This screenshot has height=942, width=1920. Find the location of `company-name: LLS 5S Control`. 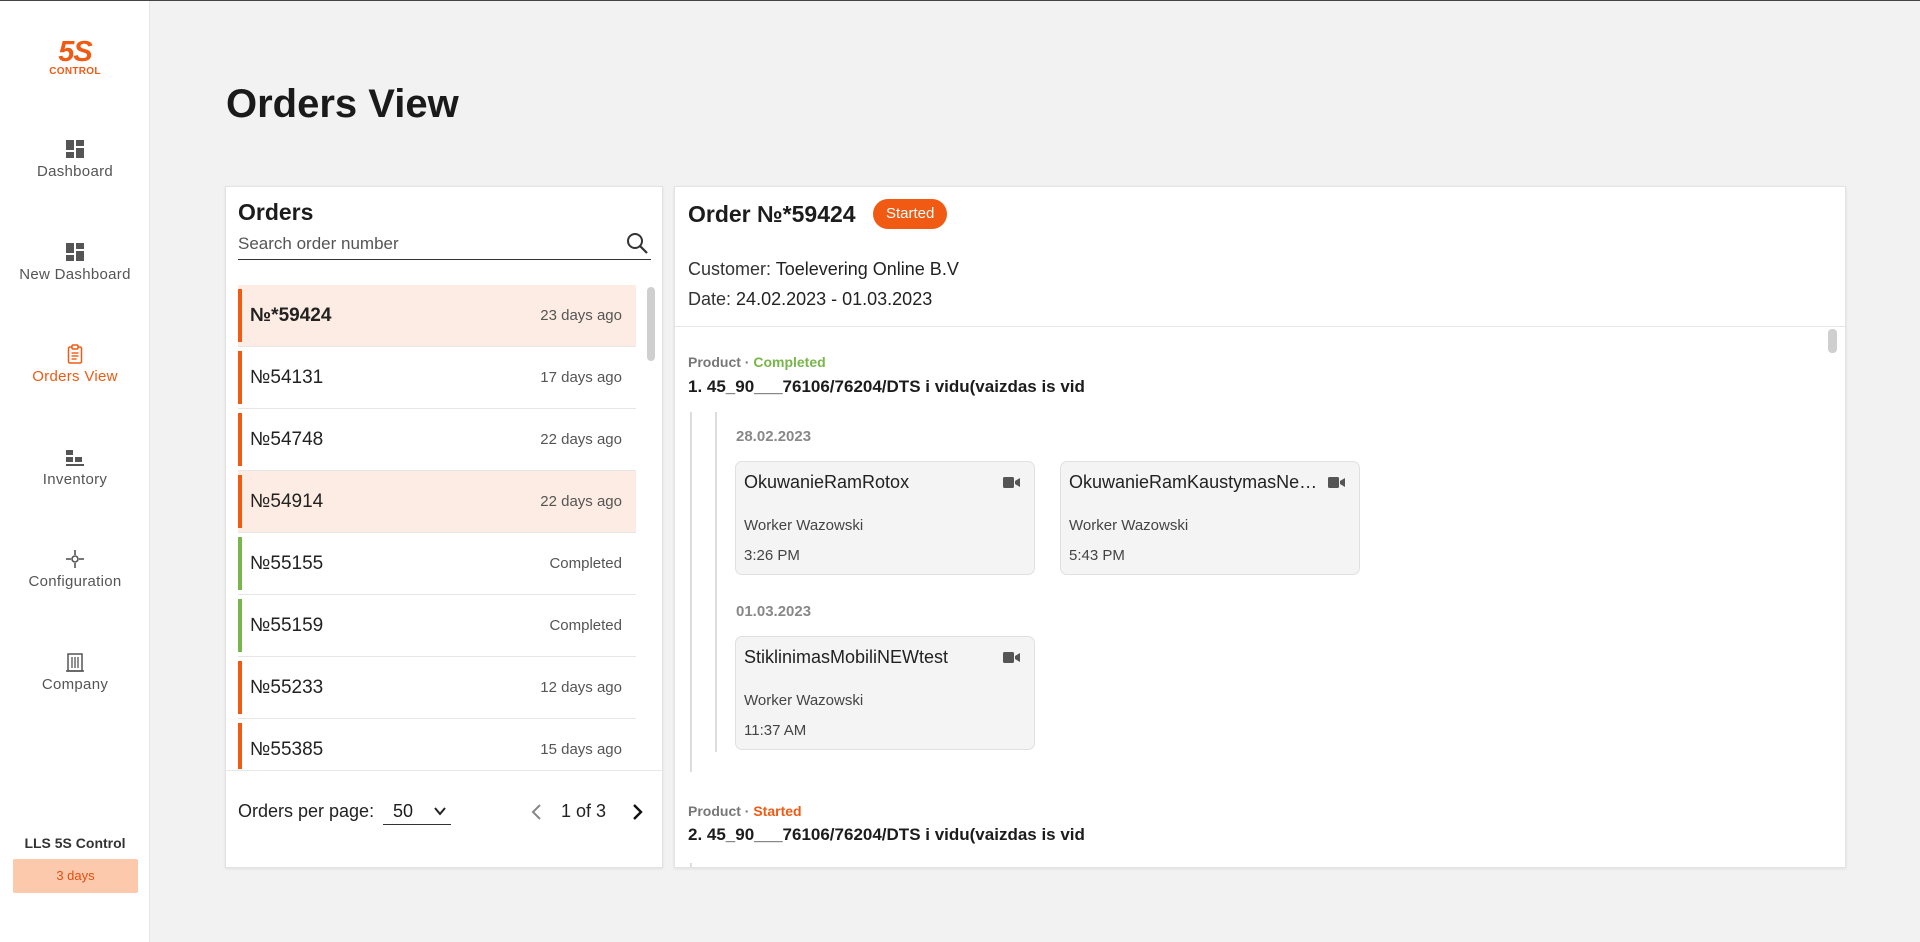

company-name: LLS 5S Control is located at coordinates (75, 843).